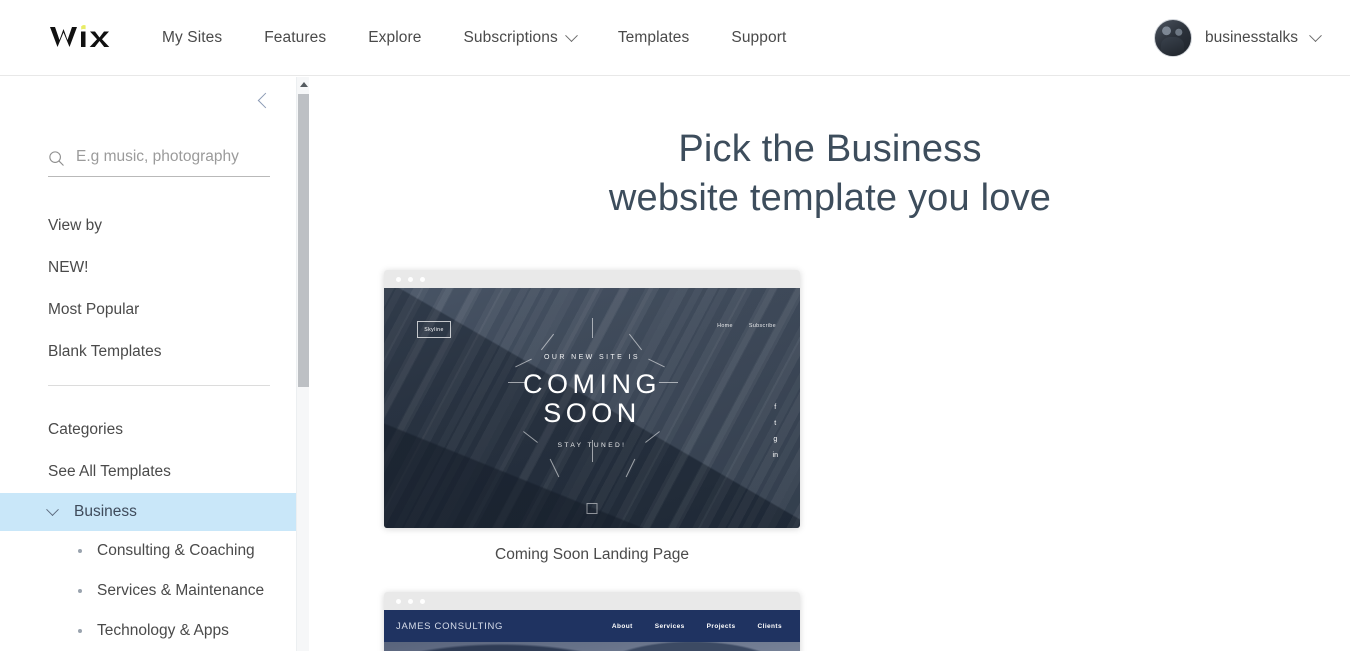  What do you see at coordinates (414, 626) in the screenshot?
I see `template-brand-bold: JAMES` at bounding box center [414, 626].